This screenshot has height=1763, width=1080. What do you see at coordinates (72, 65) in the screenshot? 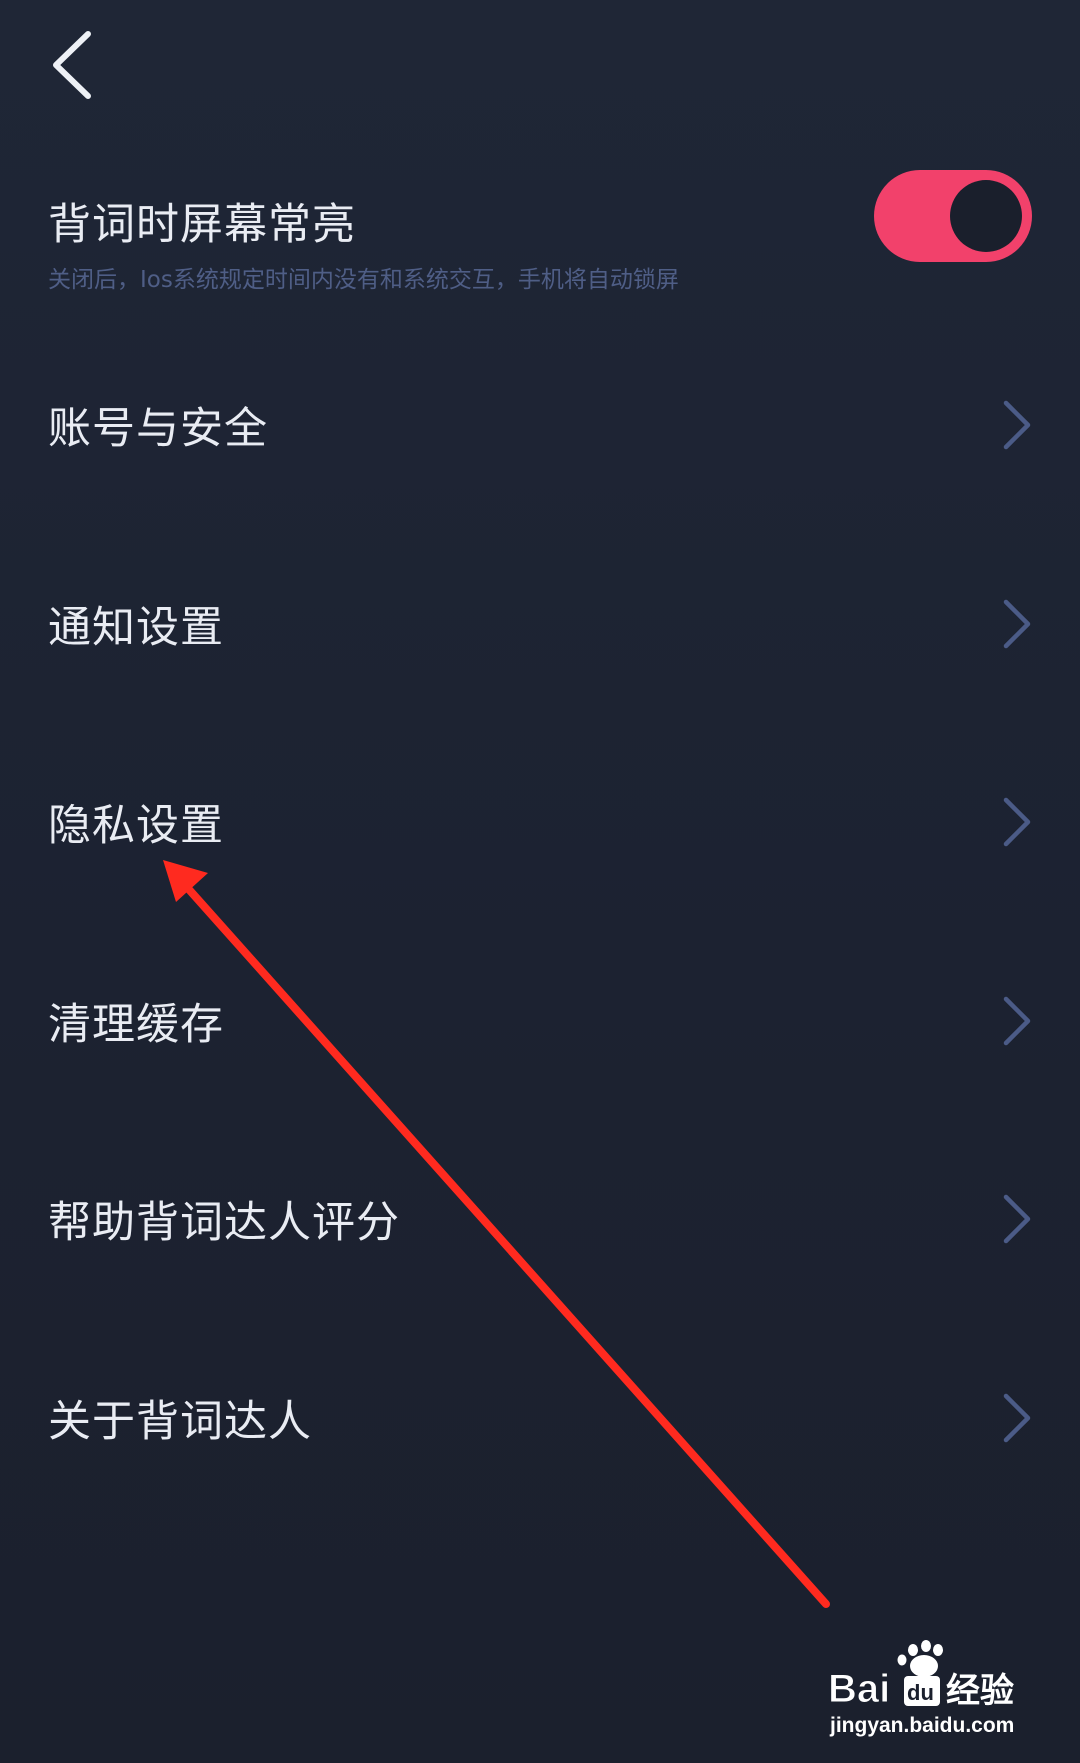
I see `chevron-left-icon` at bounding box center [72, 65].